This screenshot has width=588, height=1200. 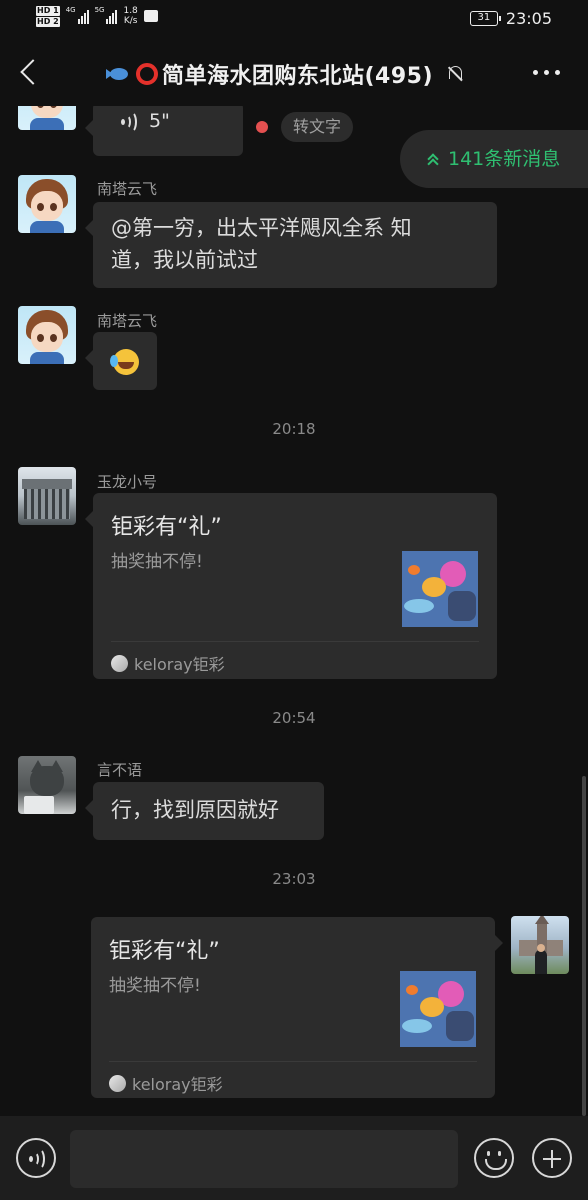 What do you see at coordinates (455, 74) in the screenshot?
I see `mute-bell-icon` at bounding box center [455, 74].